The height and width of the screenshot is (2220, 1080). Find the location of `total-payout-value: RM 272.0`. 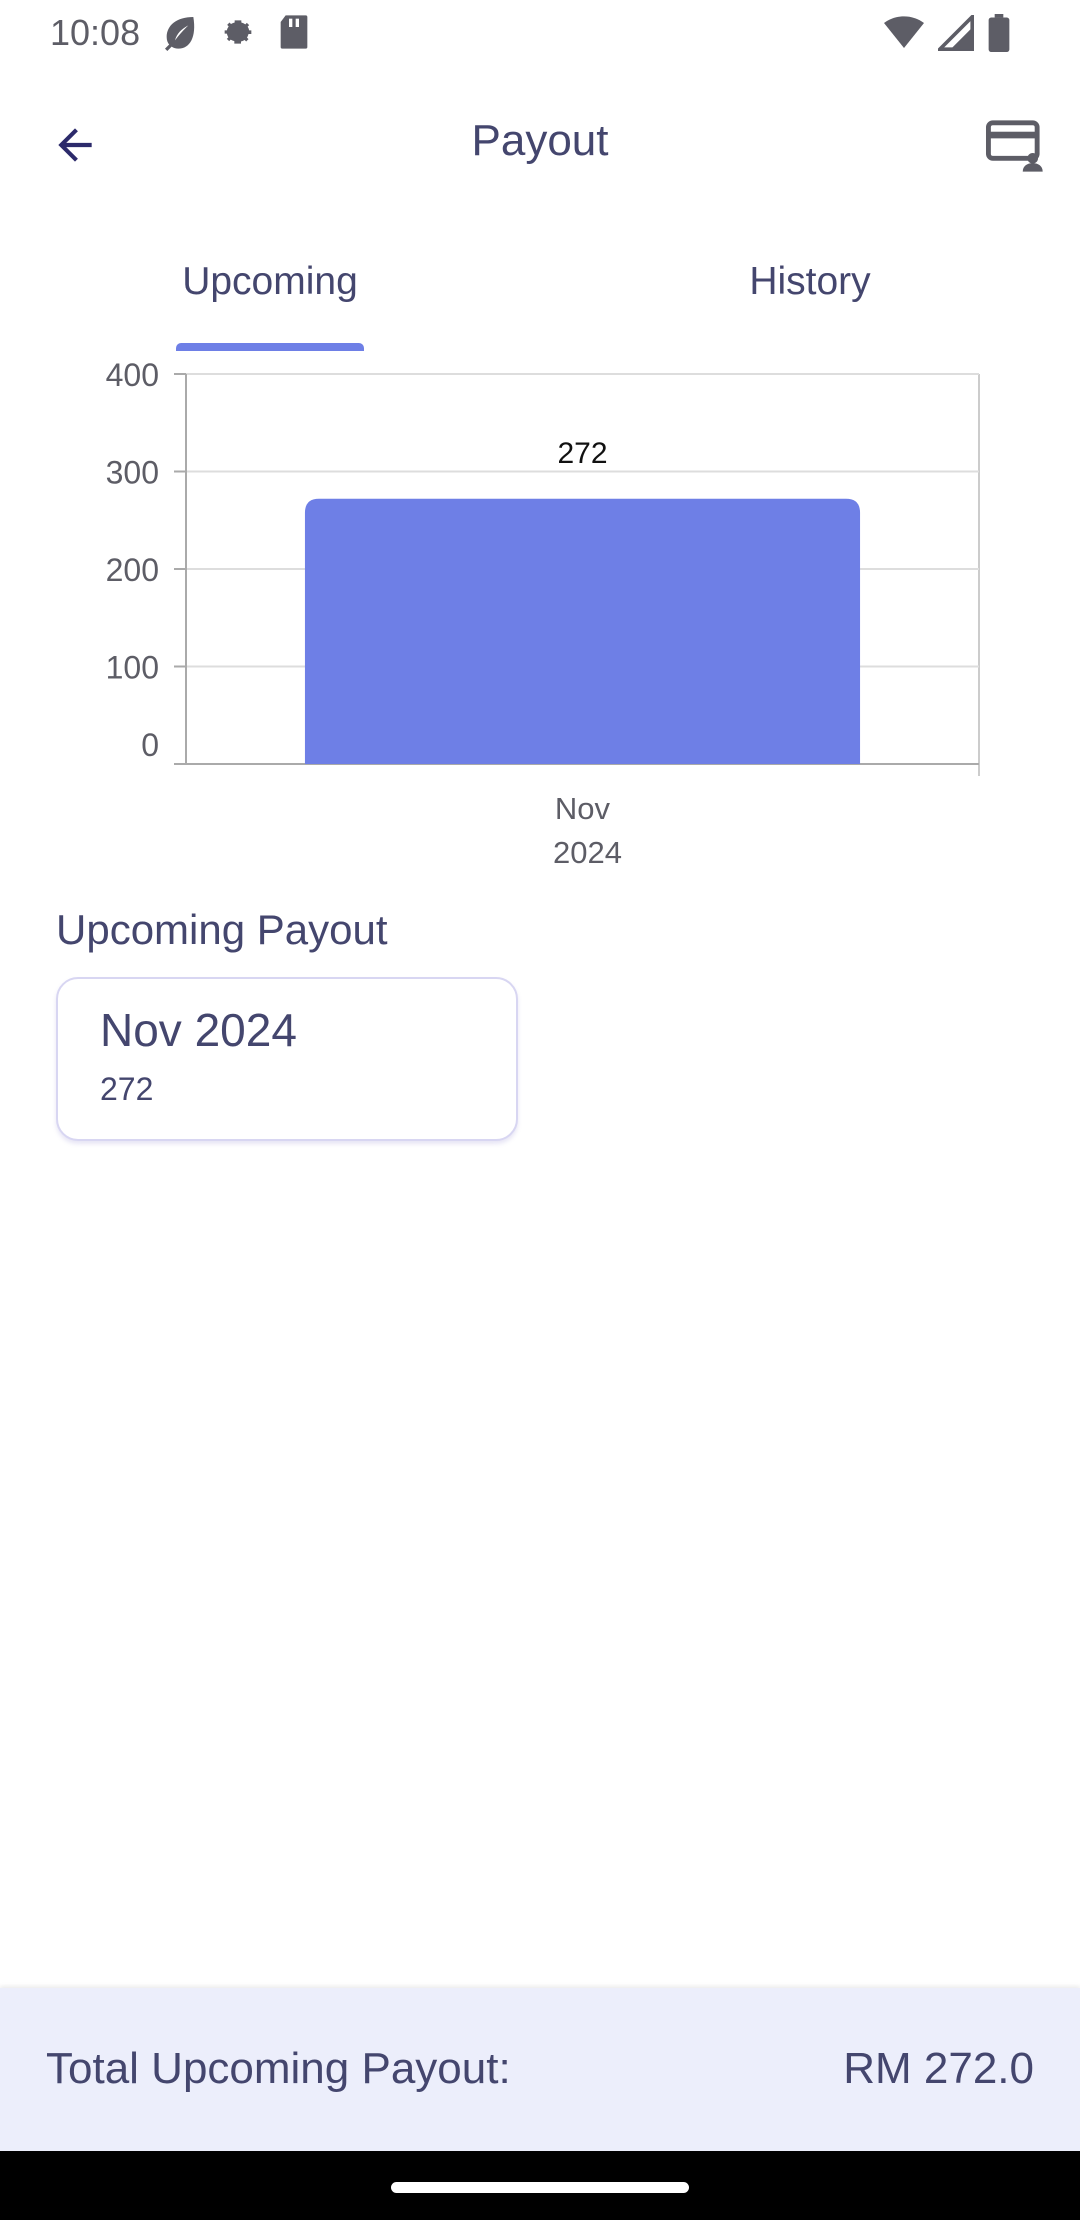

total-payout-value: RM 272.0 is located at coordinates (938, 2068).